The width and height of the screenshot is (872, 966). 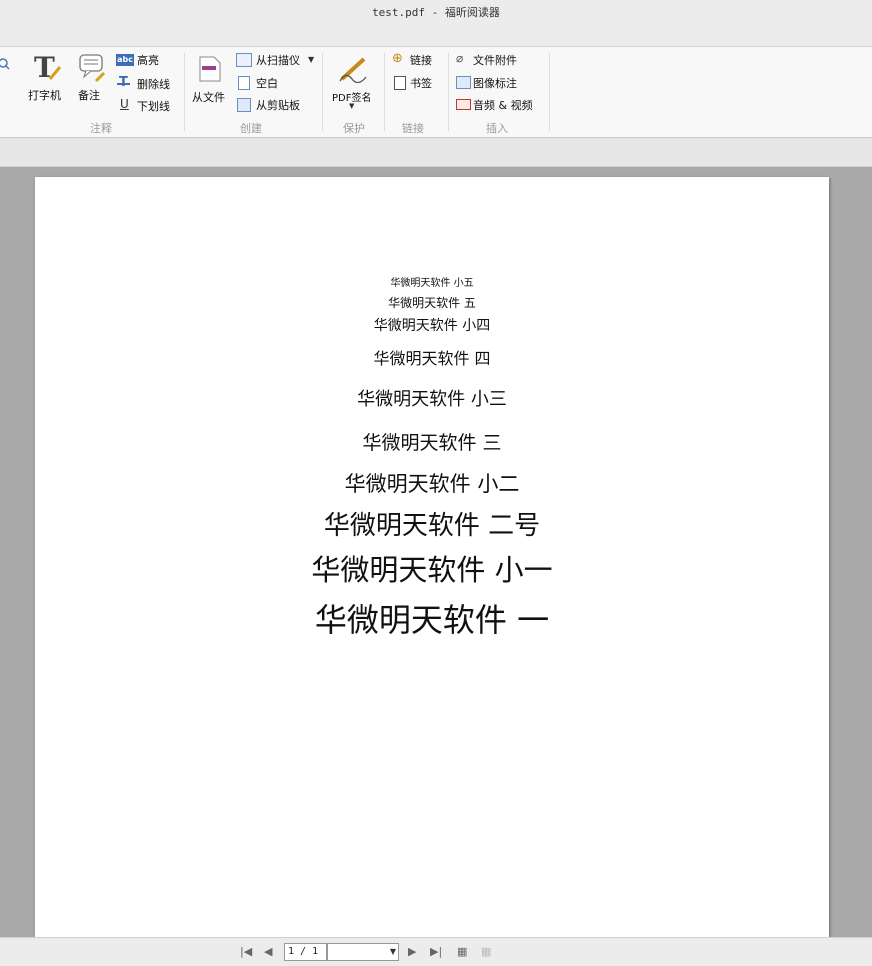 What do you see at coordinates (413, 128) in the screenshot?
I see `links-group-label: 链接` at bounding box center [413, 128].